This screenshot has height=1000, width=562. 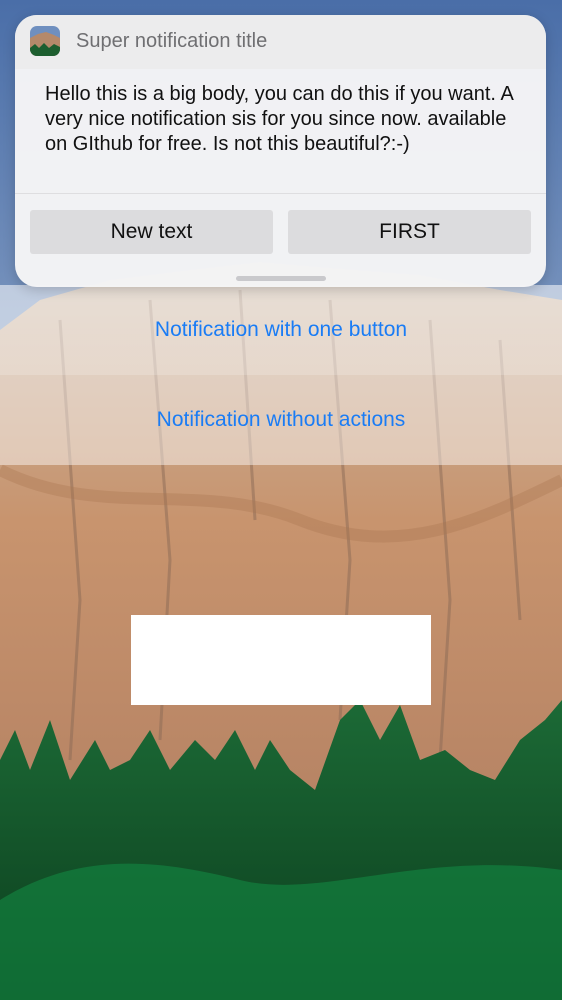 I want to click on notification-without-actions-link: Notification without actions, so click(x=281, y=420).